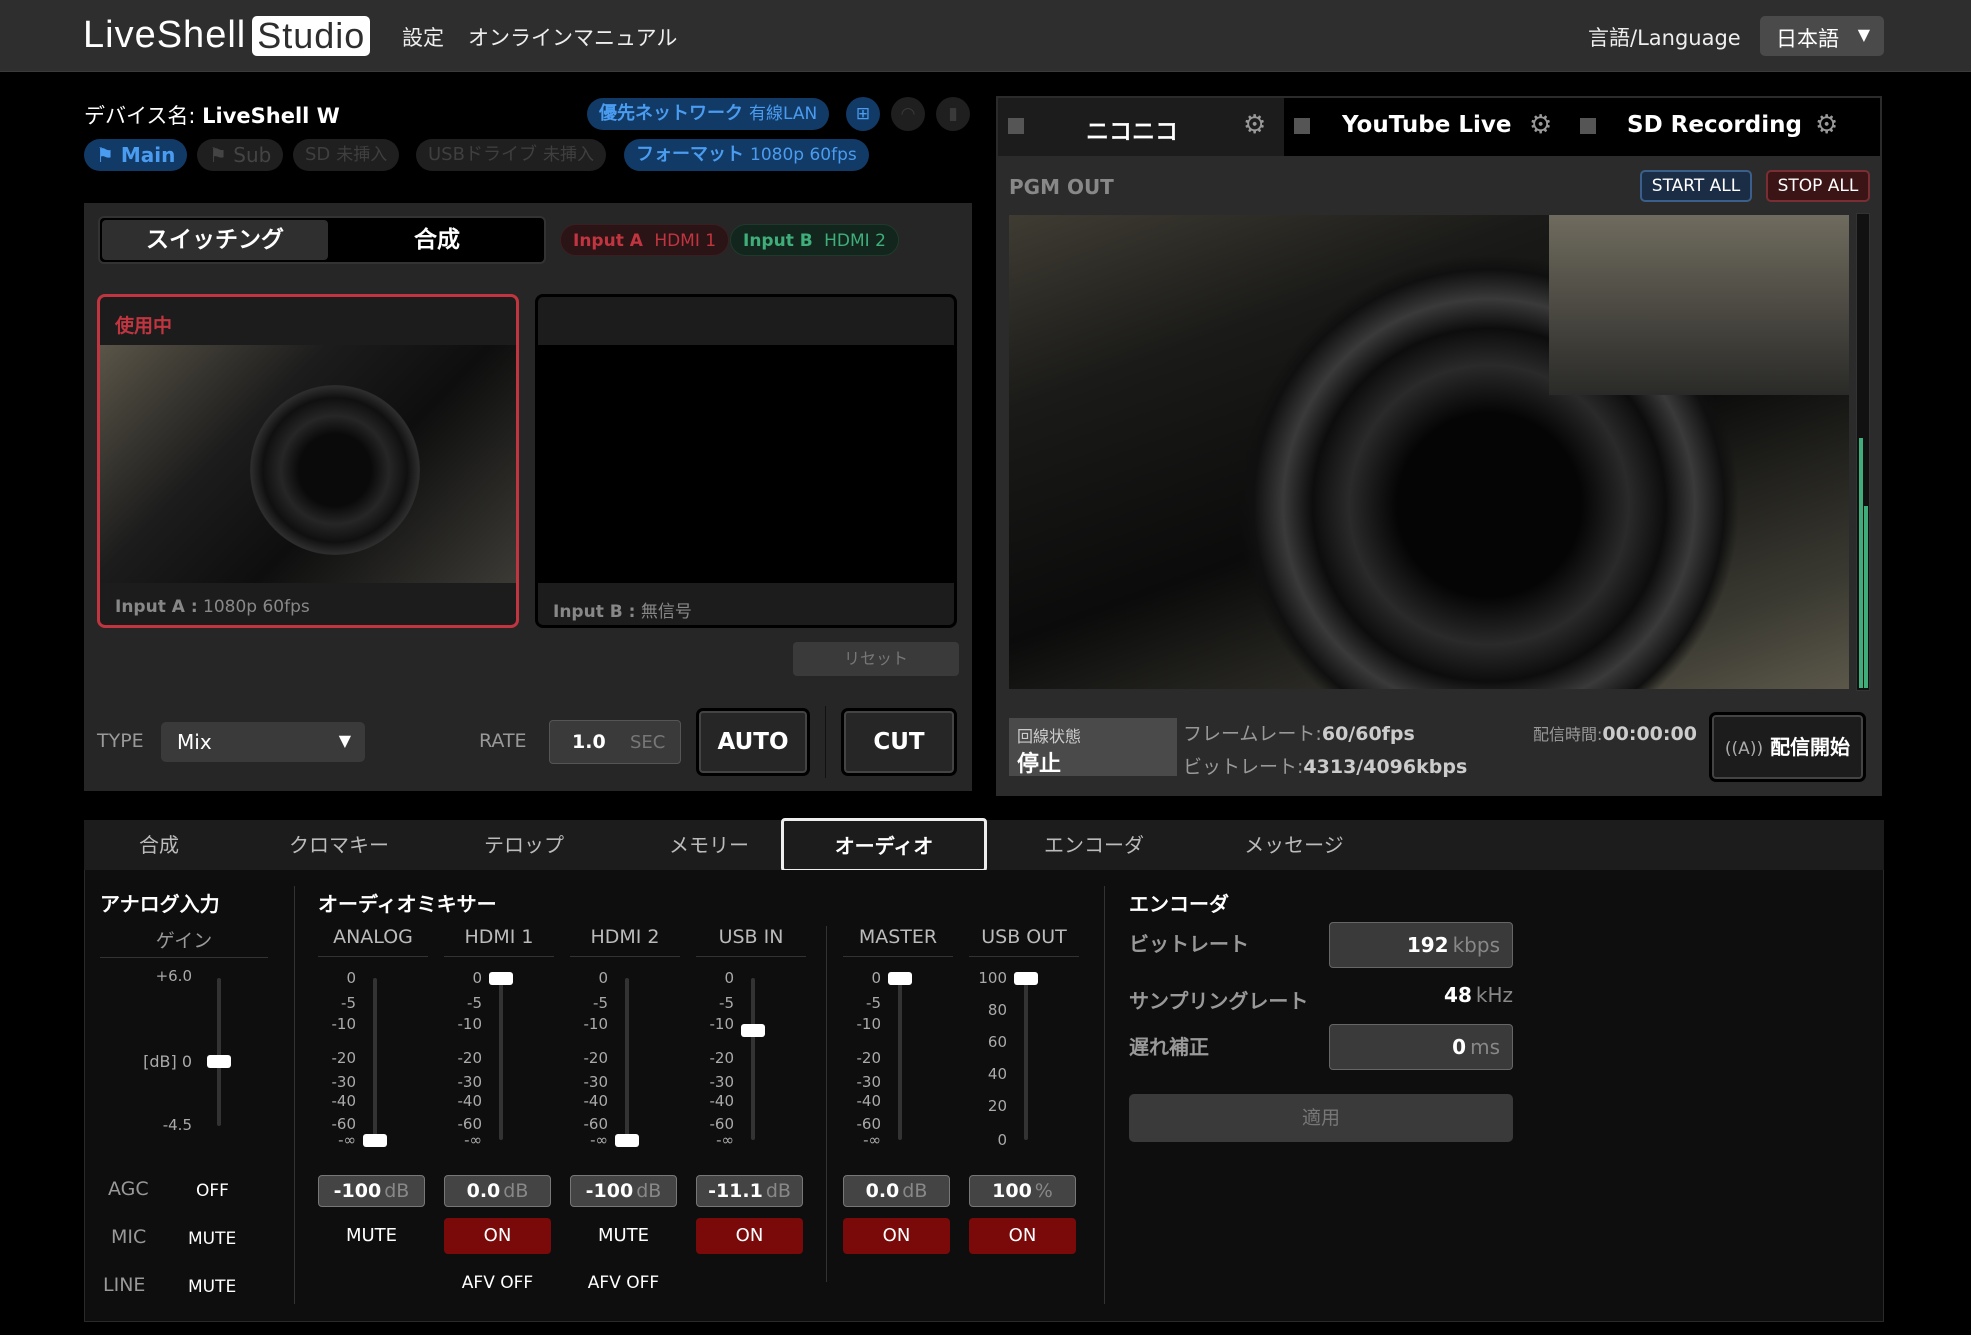 This screenshot has height=1335, width=1971. Describe the element at coordinates (746, 464) in the screenshot. I see `input-b-preview-empty` at that location.